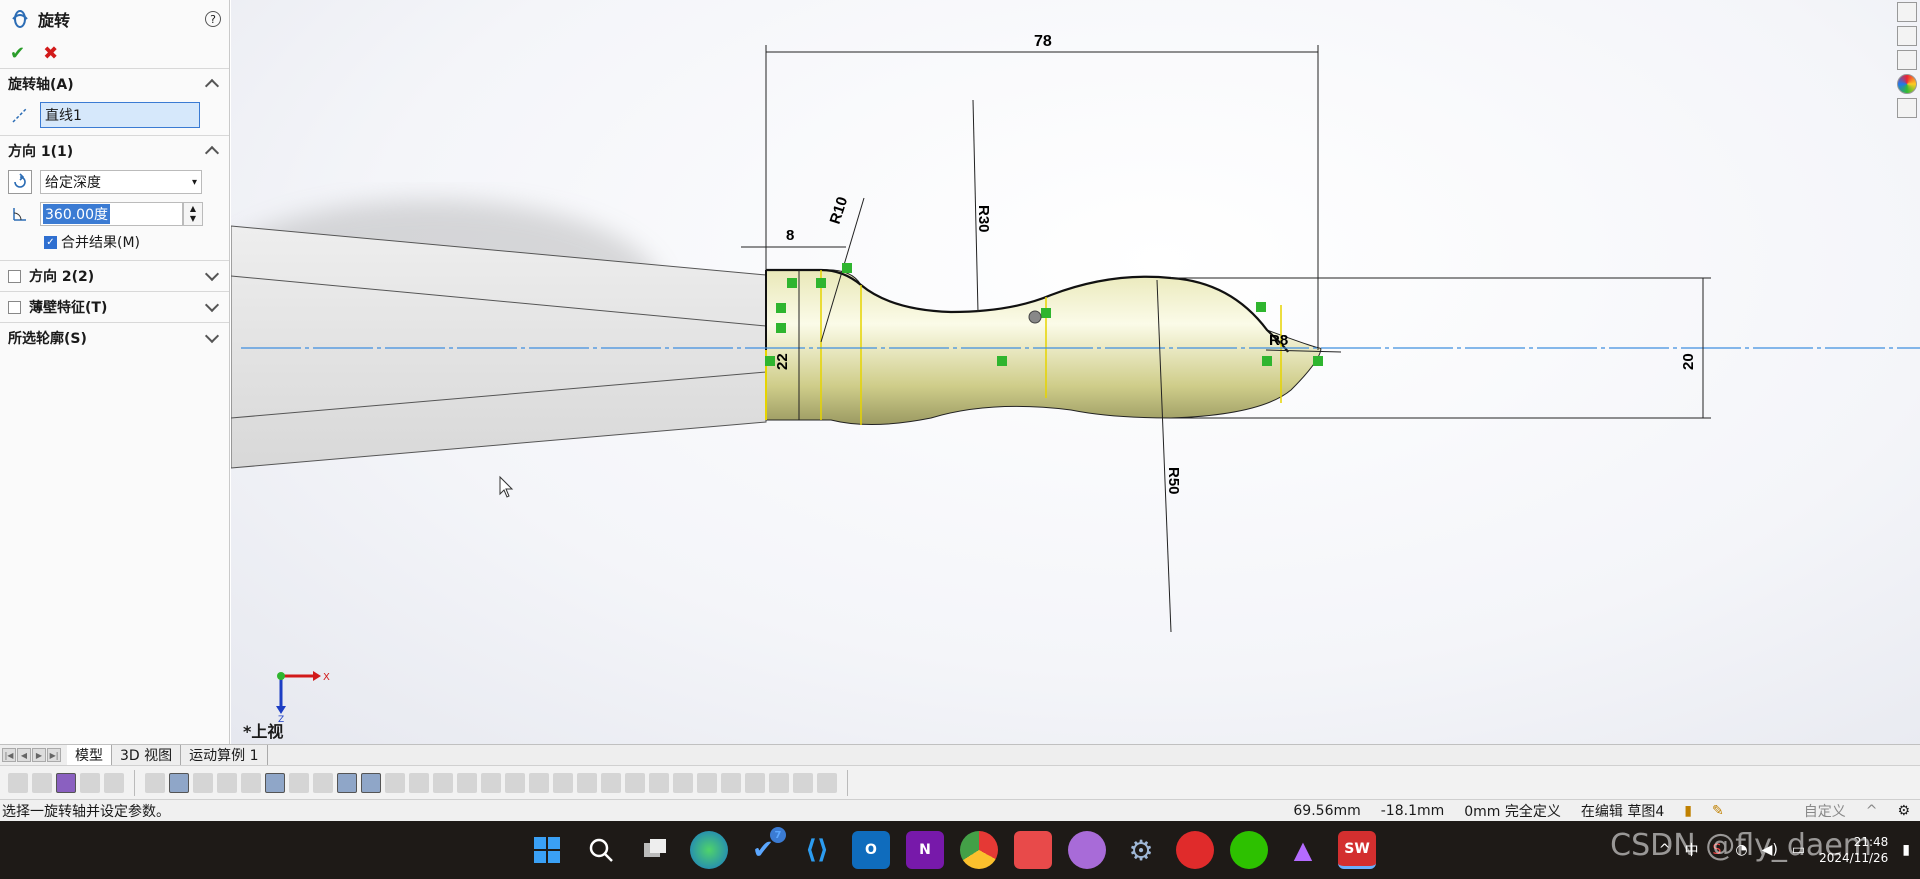 The image size is (1920, 879). What do you see at coordinates (50, 242) in the screenshot?
I see `merge-checkbox: ✓` at bounding box center [50, 242].